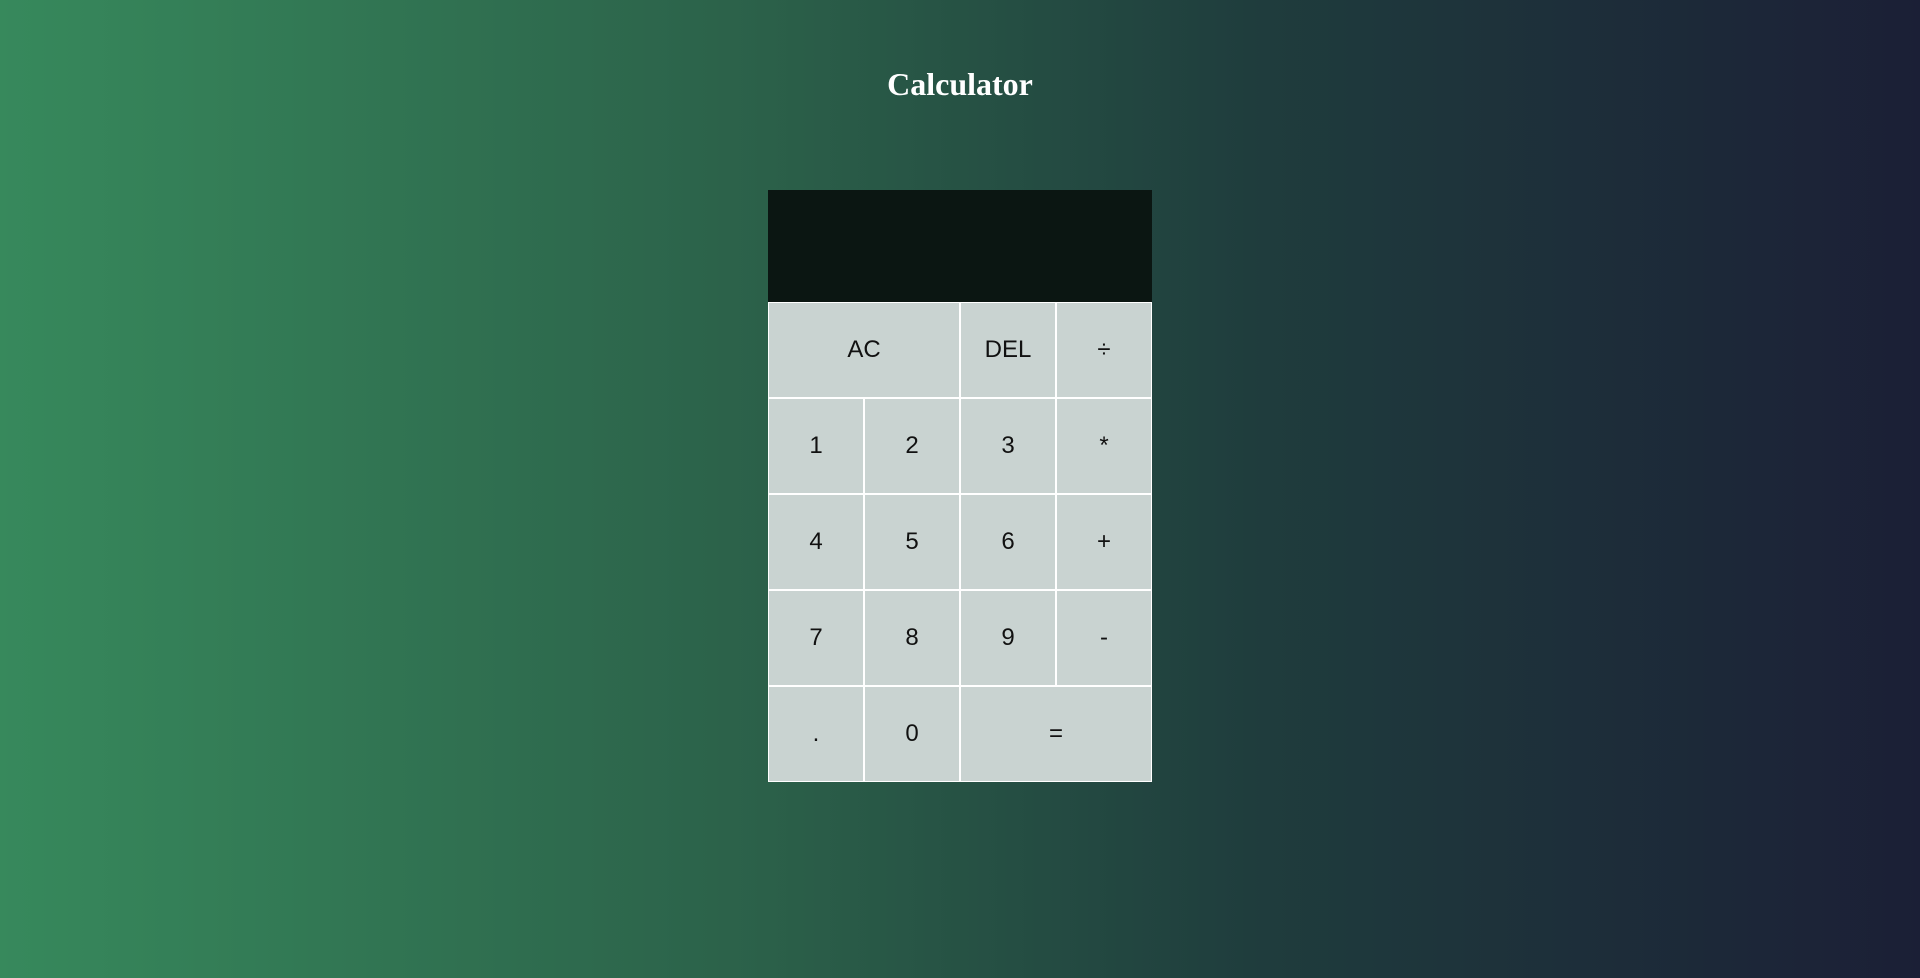  What do you see at coordinates (1104, 542) in the screenshot?
I see `add-button: +` at bounding box center [1104, 542].